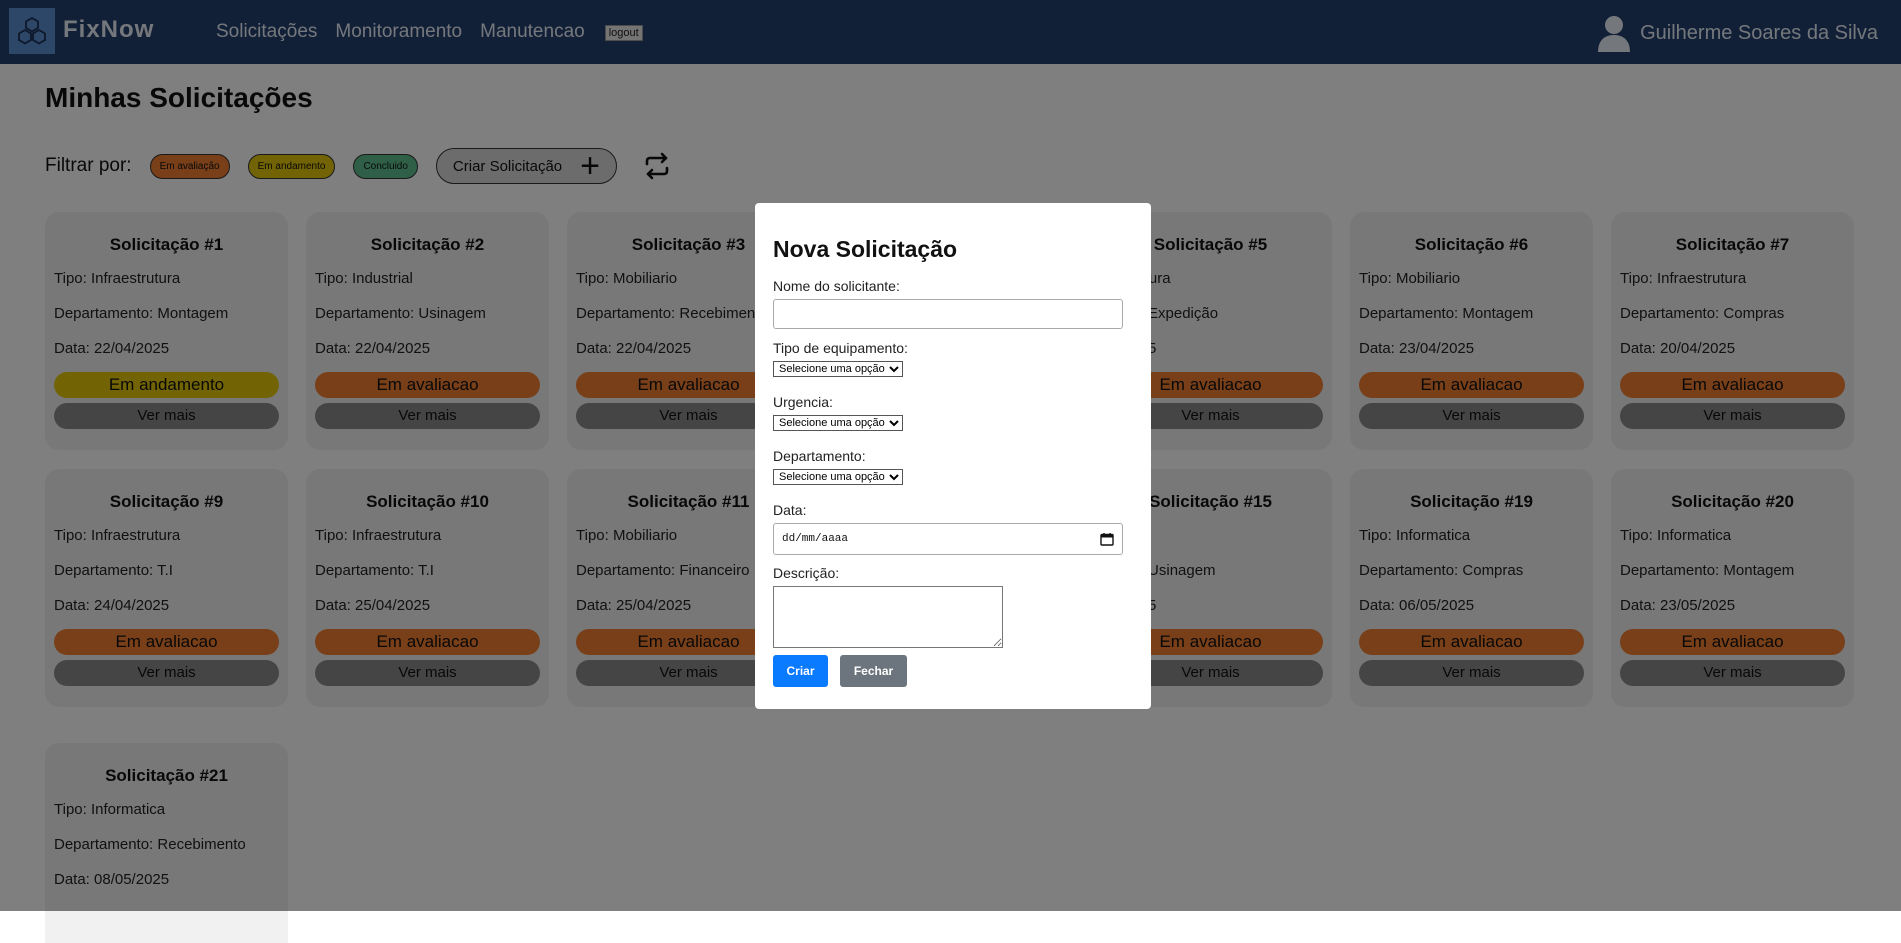 The height and width of the screenshot is (943, 1901). I want to click on data-label: Data:, so click(790, 510).